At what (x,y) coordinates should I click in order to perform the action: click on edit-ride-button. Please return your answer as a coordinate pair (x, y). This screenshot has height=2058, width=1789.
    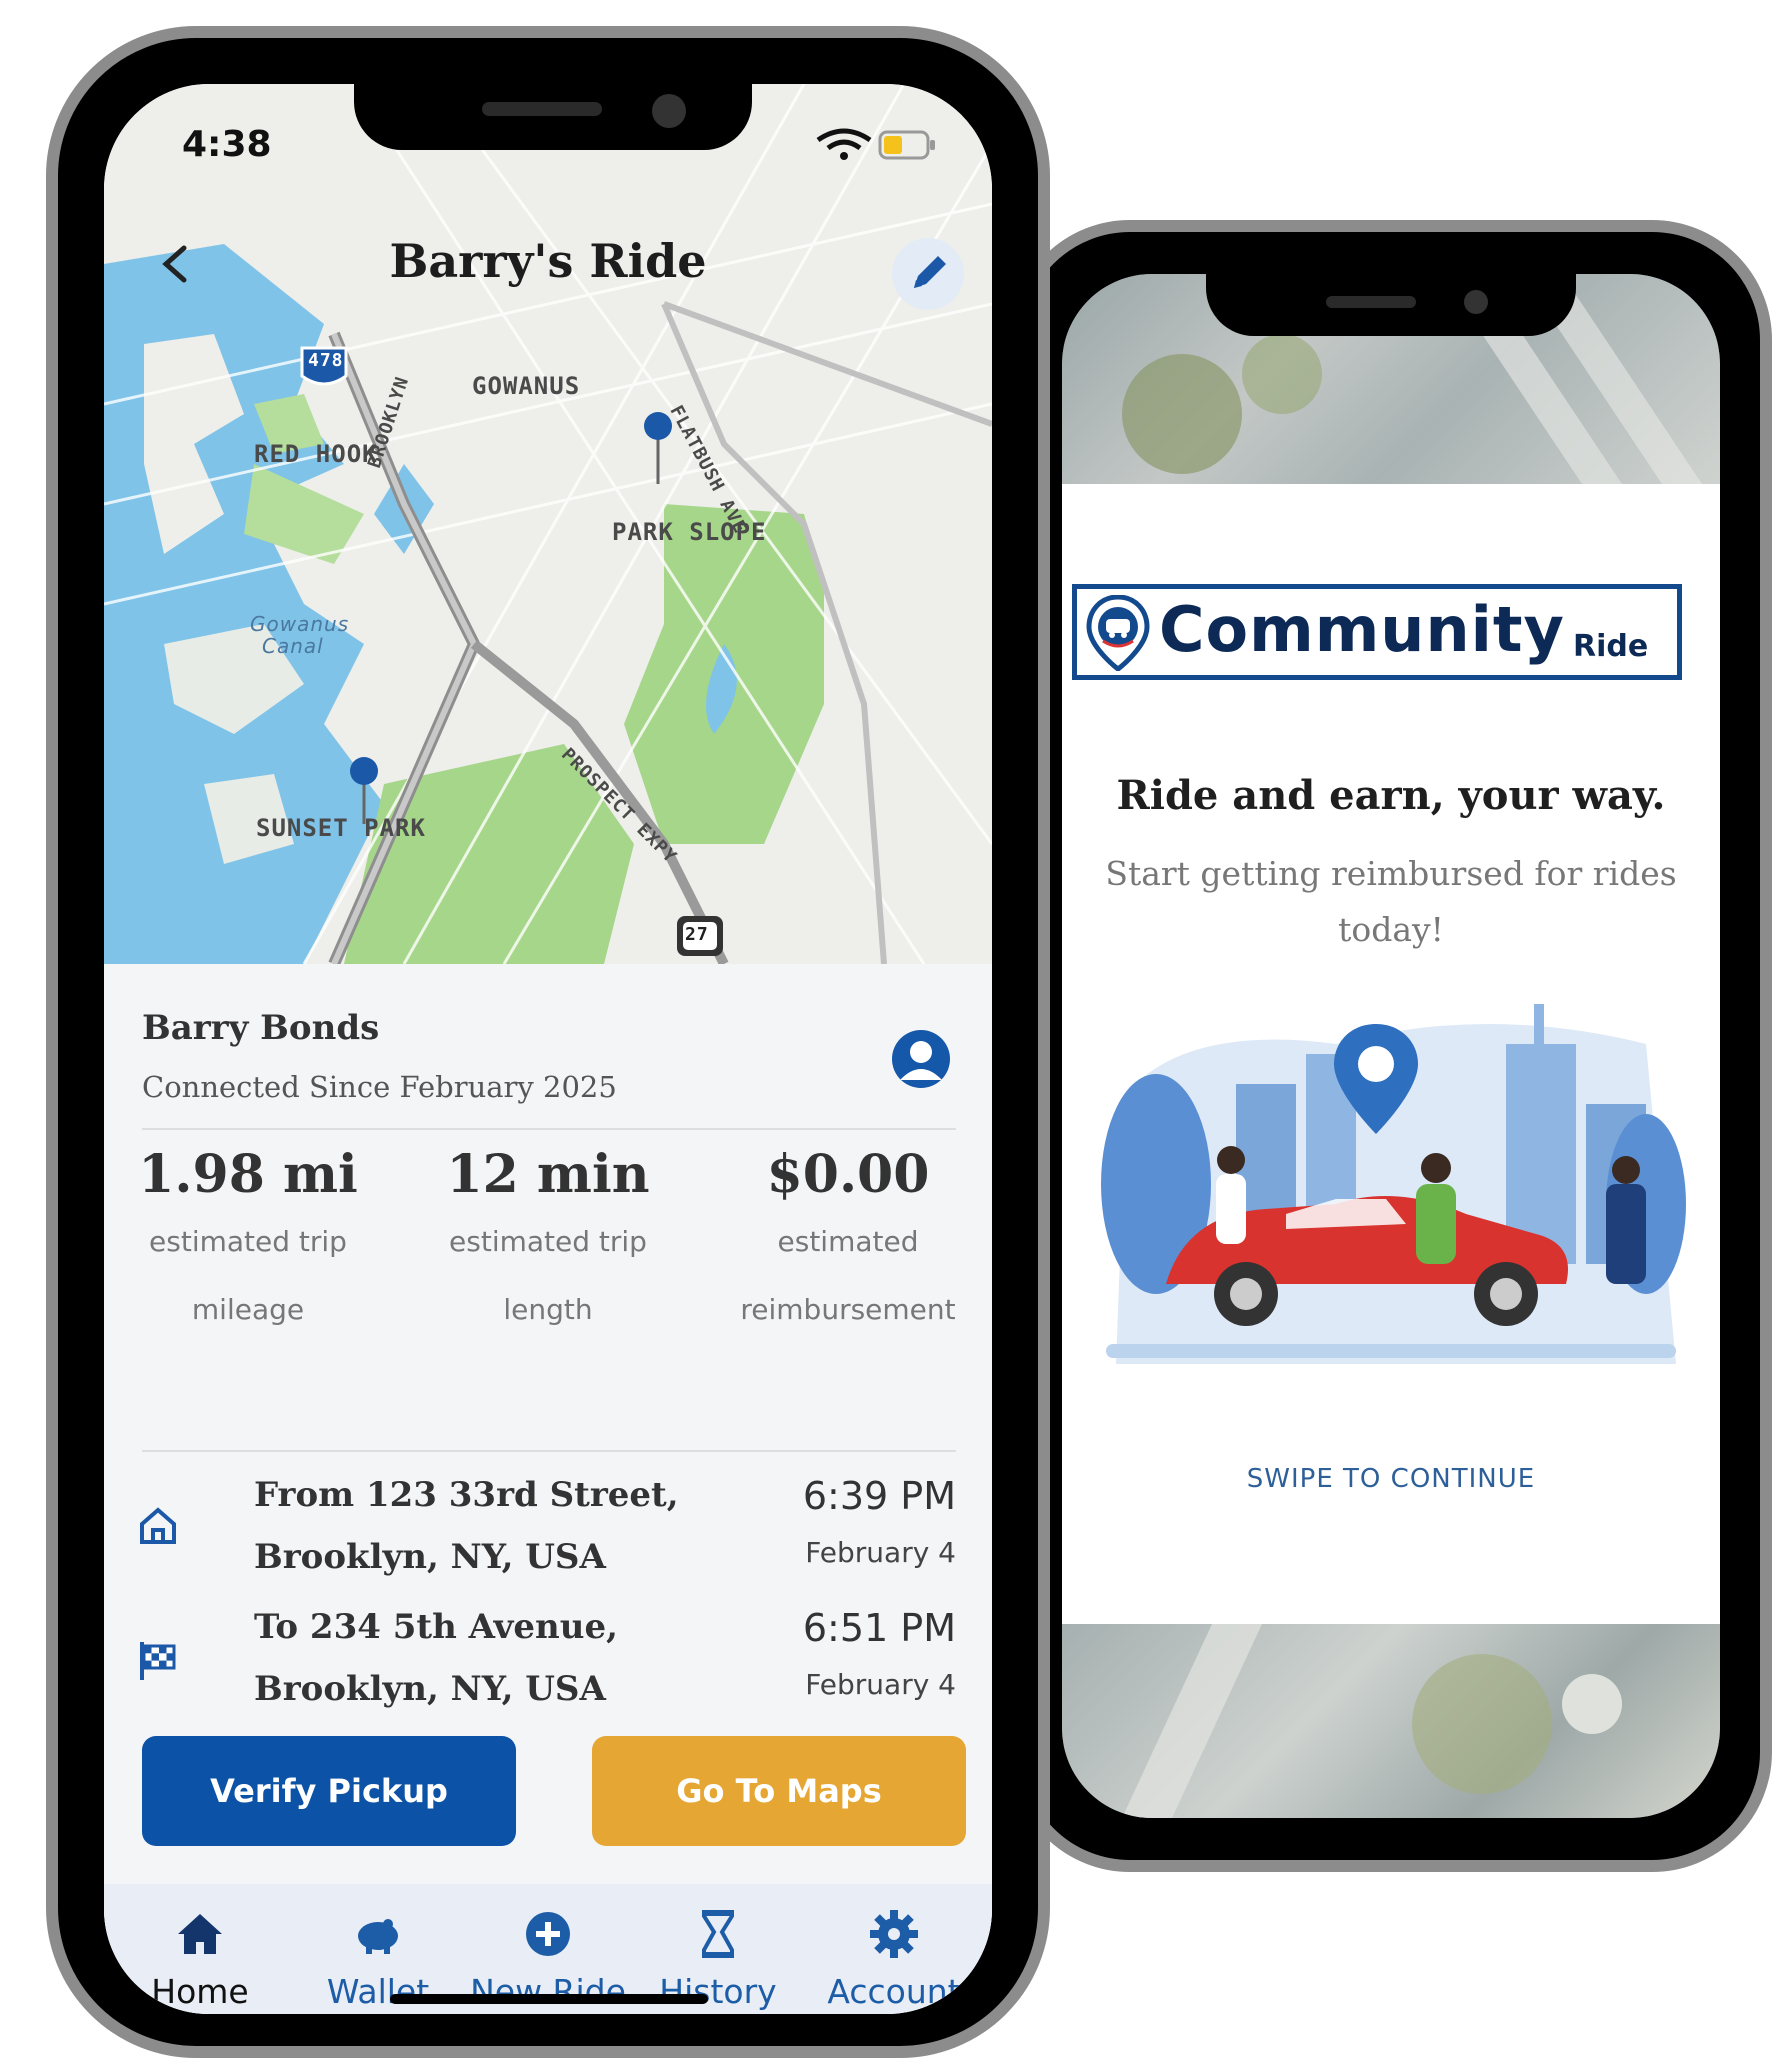
    Looking at the image, I should click on (928, 274).